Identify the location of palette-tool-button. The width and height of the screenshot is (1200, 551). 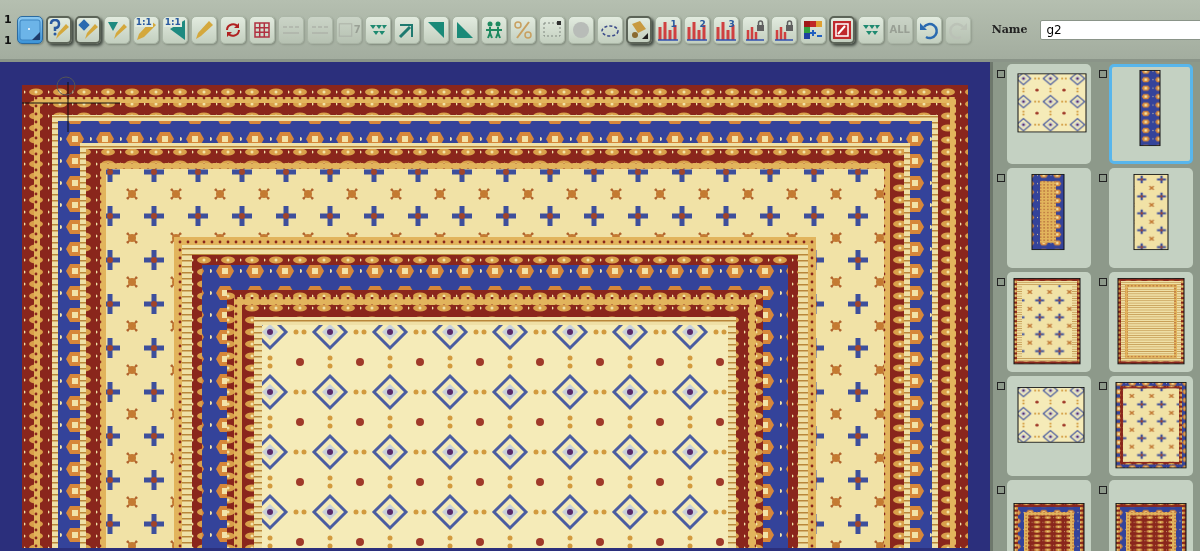
(812, 29).